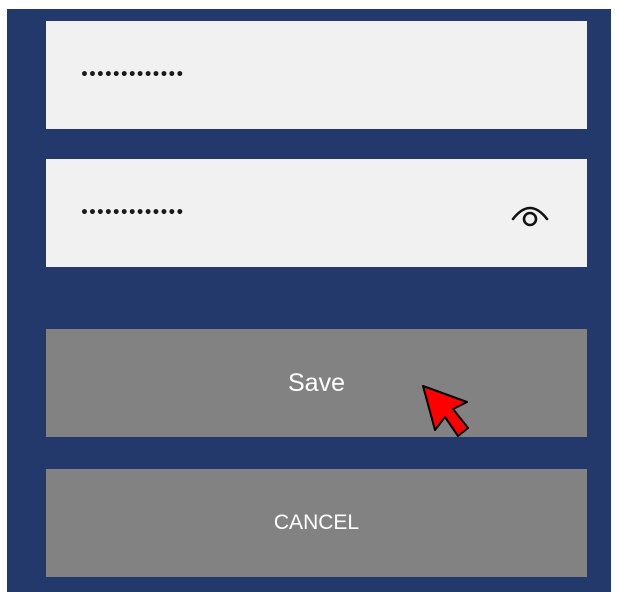  Describe the element at coordinates (132, 75) in the screenshot. I see `password-field-value: •••••••••••••` at that location.